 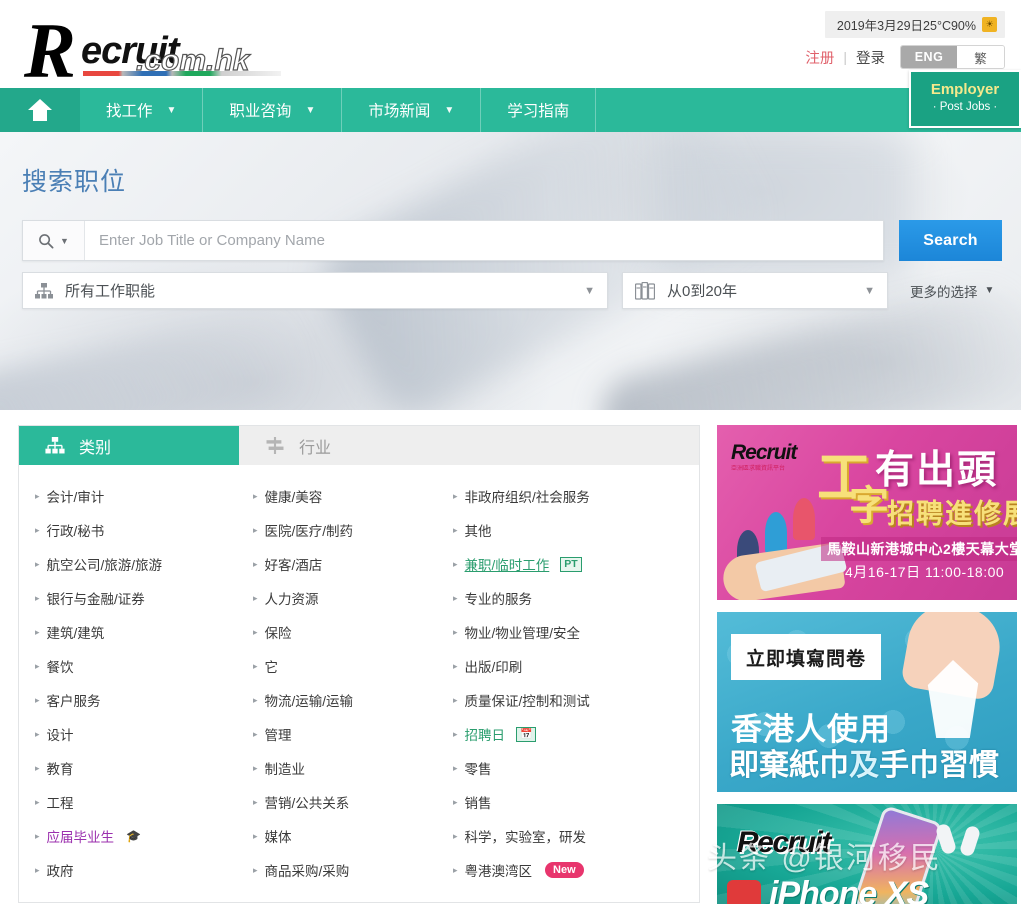 I want to click on category-item: ▸ 物流/运输/运输, so click(x=345, y=700).